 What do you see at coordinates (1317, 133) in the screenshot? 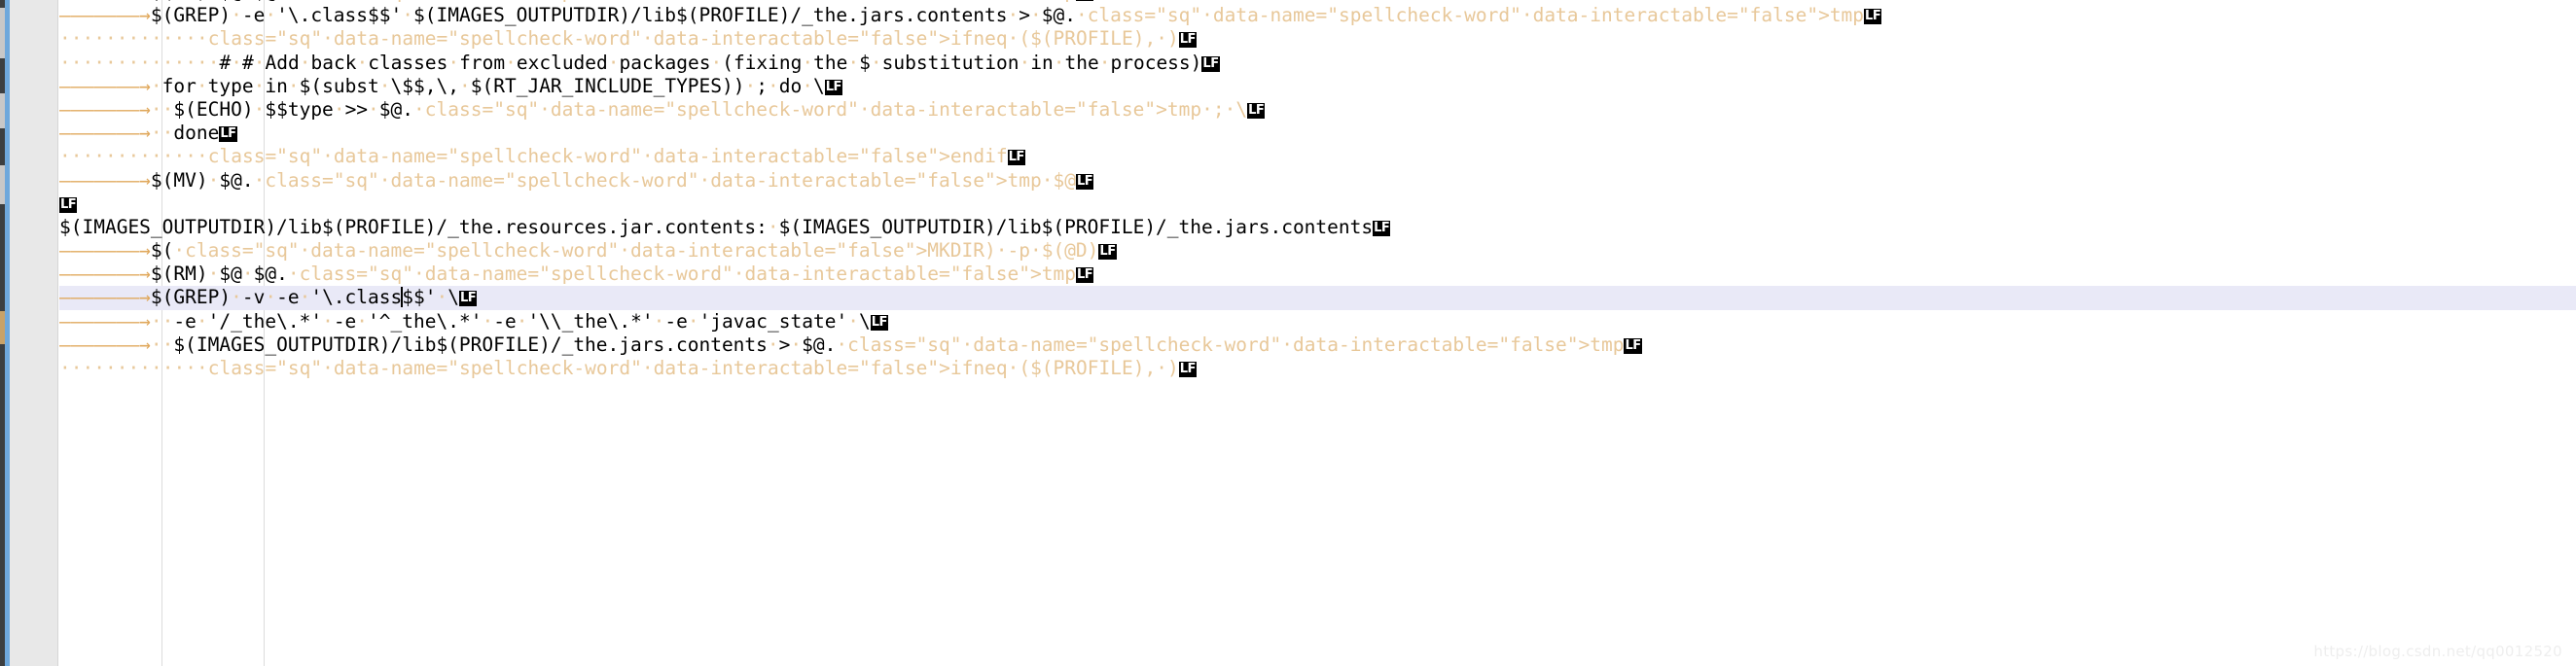
I see `code-line: 273———————→··doneLF` at bounding box center [1317, 133].